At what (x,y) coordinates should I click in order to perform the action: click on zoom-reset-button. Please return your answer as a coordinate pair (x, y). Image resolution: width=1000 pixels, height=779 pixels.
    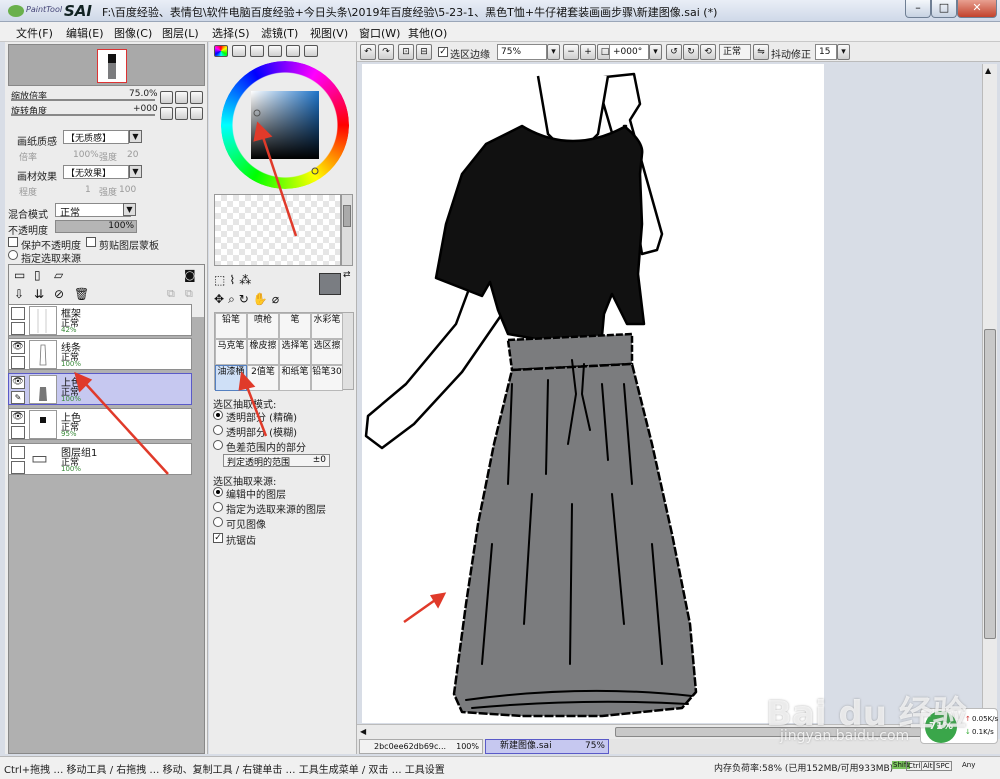
    Looking at the image, I should click on (196, 97).